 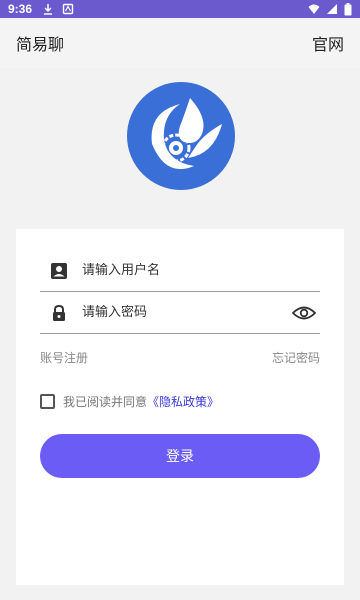 I want to click on agreement-row: 我已阅读并同意 《隐私政策》, so click(x=129, y=401).